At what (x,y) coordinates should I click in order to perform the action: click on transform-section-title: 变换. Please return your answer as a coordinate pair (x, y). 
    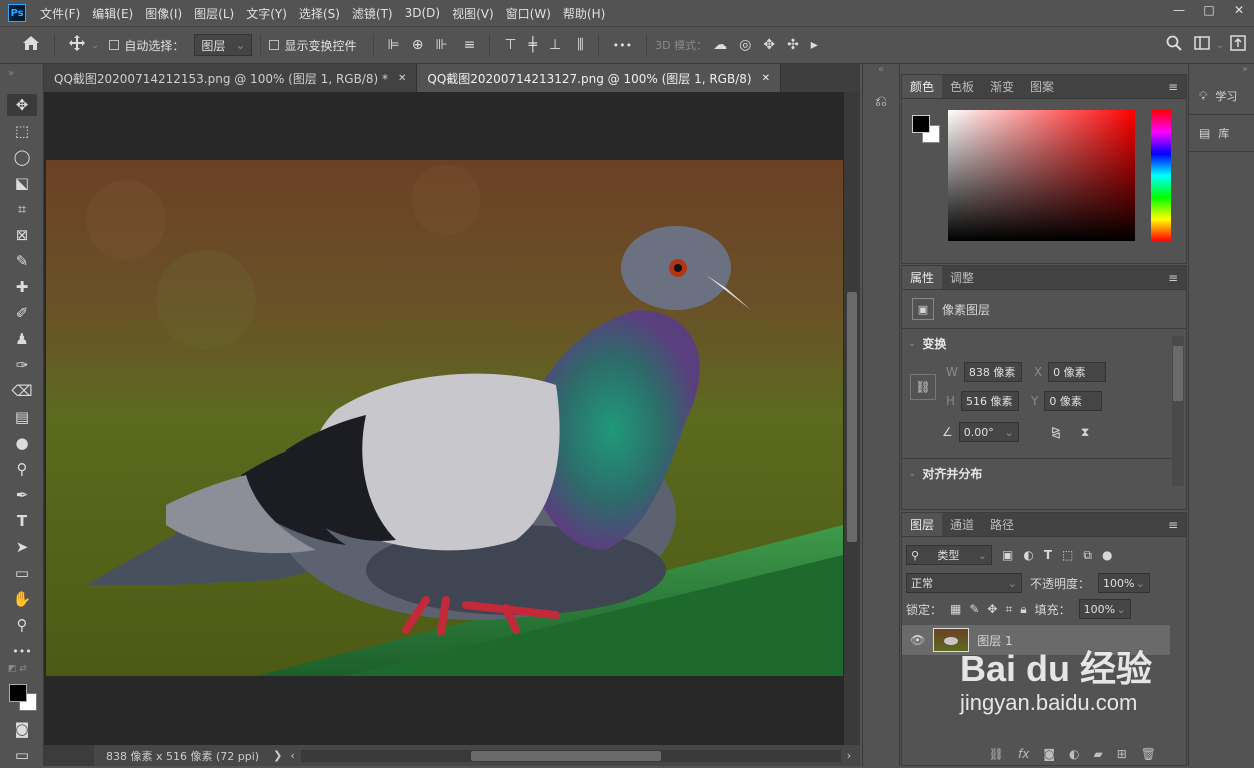
    Looking at the image, I should click on (934, 343).